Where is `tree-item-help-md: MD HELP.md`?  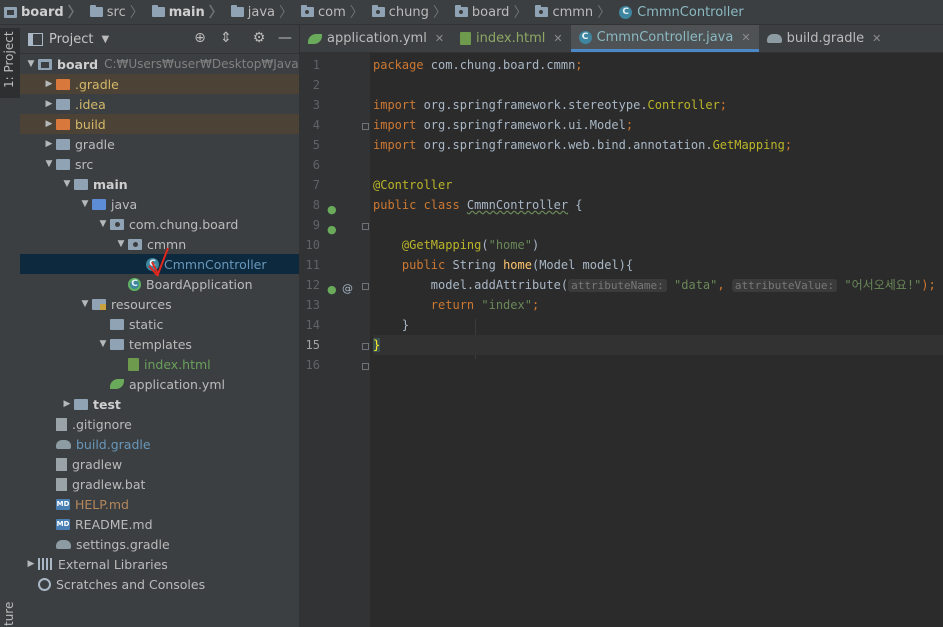 tree-item-help-md: MD HELP.md is located at coordinates (159, 504).